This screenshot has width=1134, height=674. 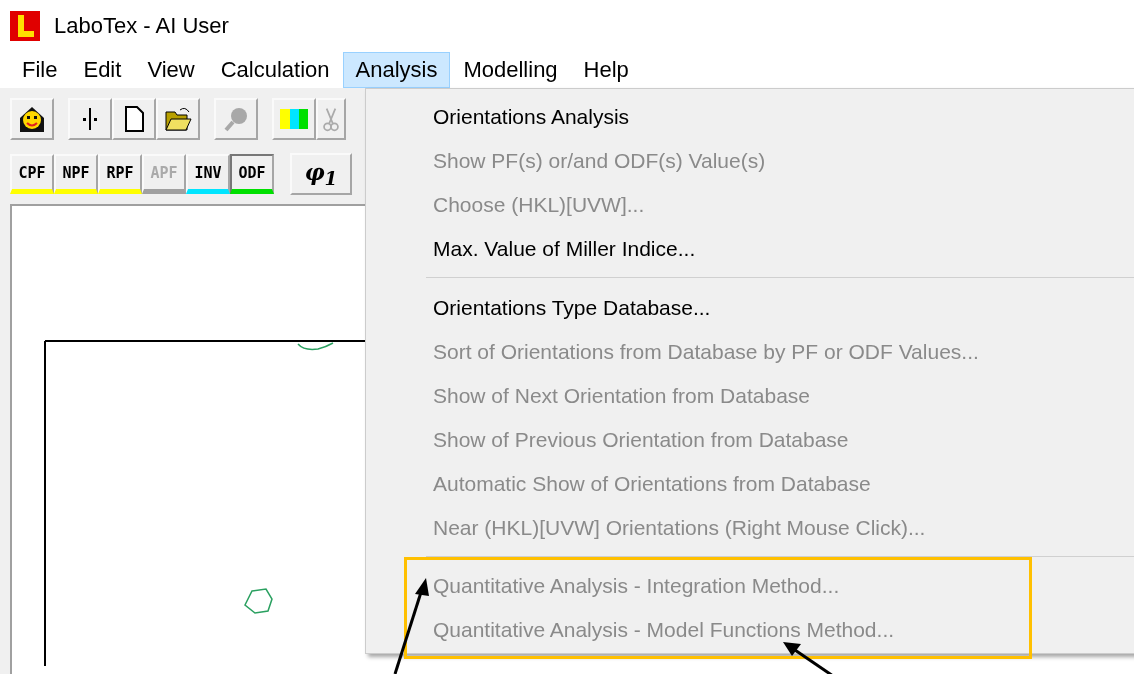 What do you see at coordinates (171, 70) in the screenshot?
I see `menu-item: View` at bounding box center [171, 70].